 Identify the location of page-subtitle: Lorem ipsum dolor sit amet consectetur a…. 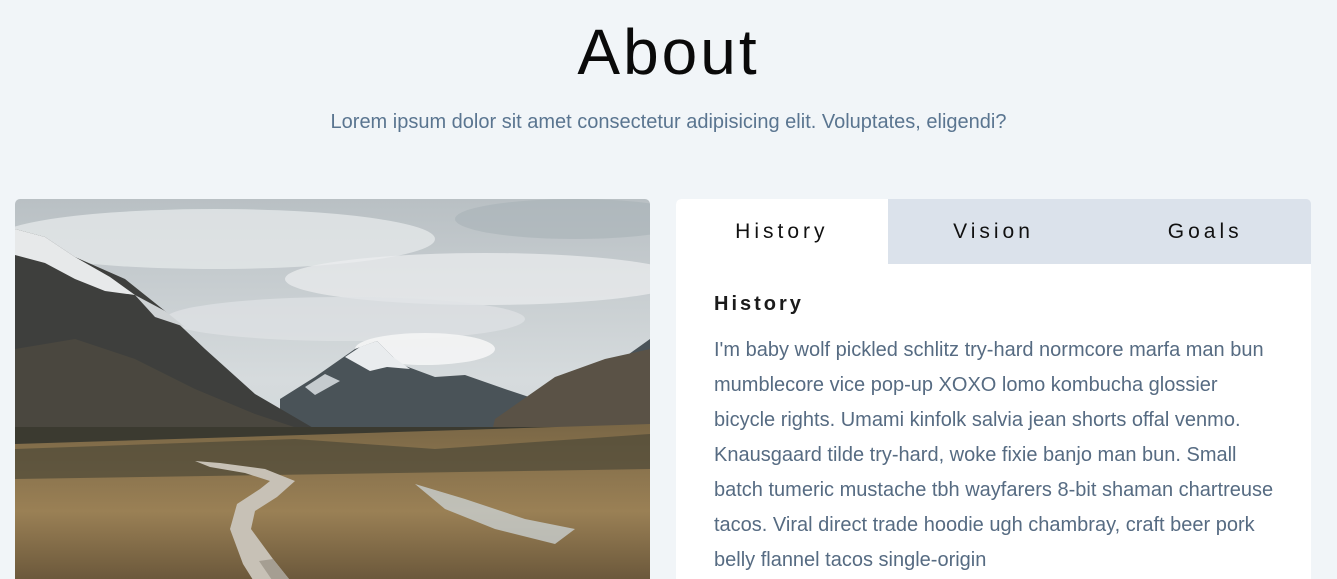
(668, 122).